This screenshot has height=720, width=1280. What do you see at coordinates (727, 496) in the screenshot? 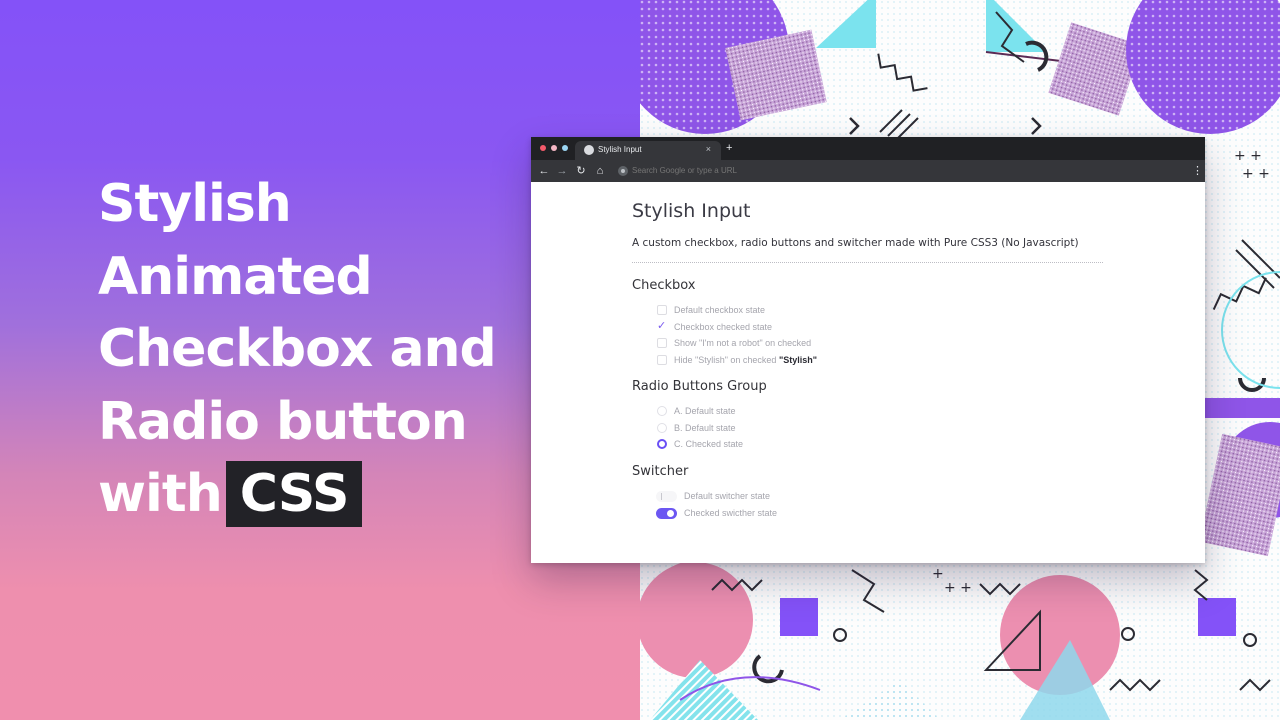
I see `switcher-label: Default switcher state` at bounding box center [727, 496].